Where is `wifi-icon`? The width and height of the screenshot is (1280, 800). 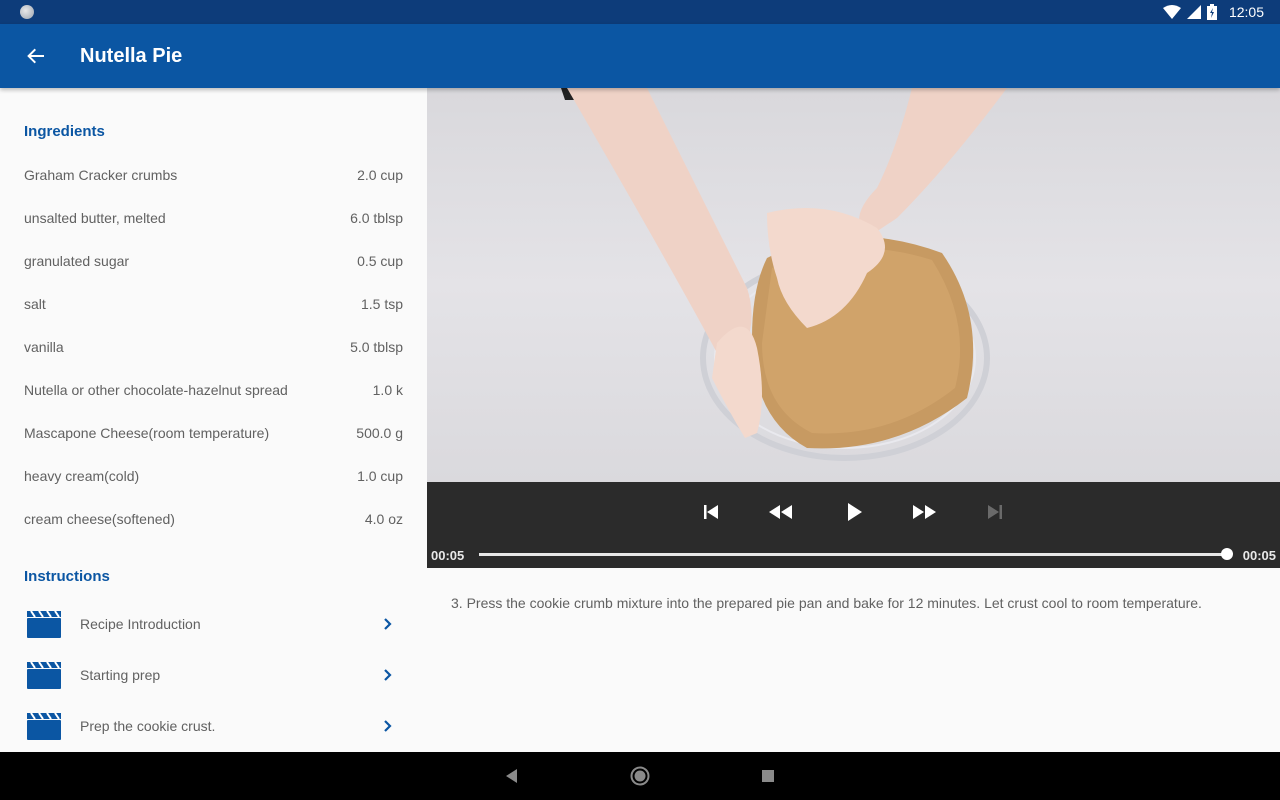 wifi-icon is located at coordinates (1171, 12).